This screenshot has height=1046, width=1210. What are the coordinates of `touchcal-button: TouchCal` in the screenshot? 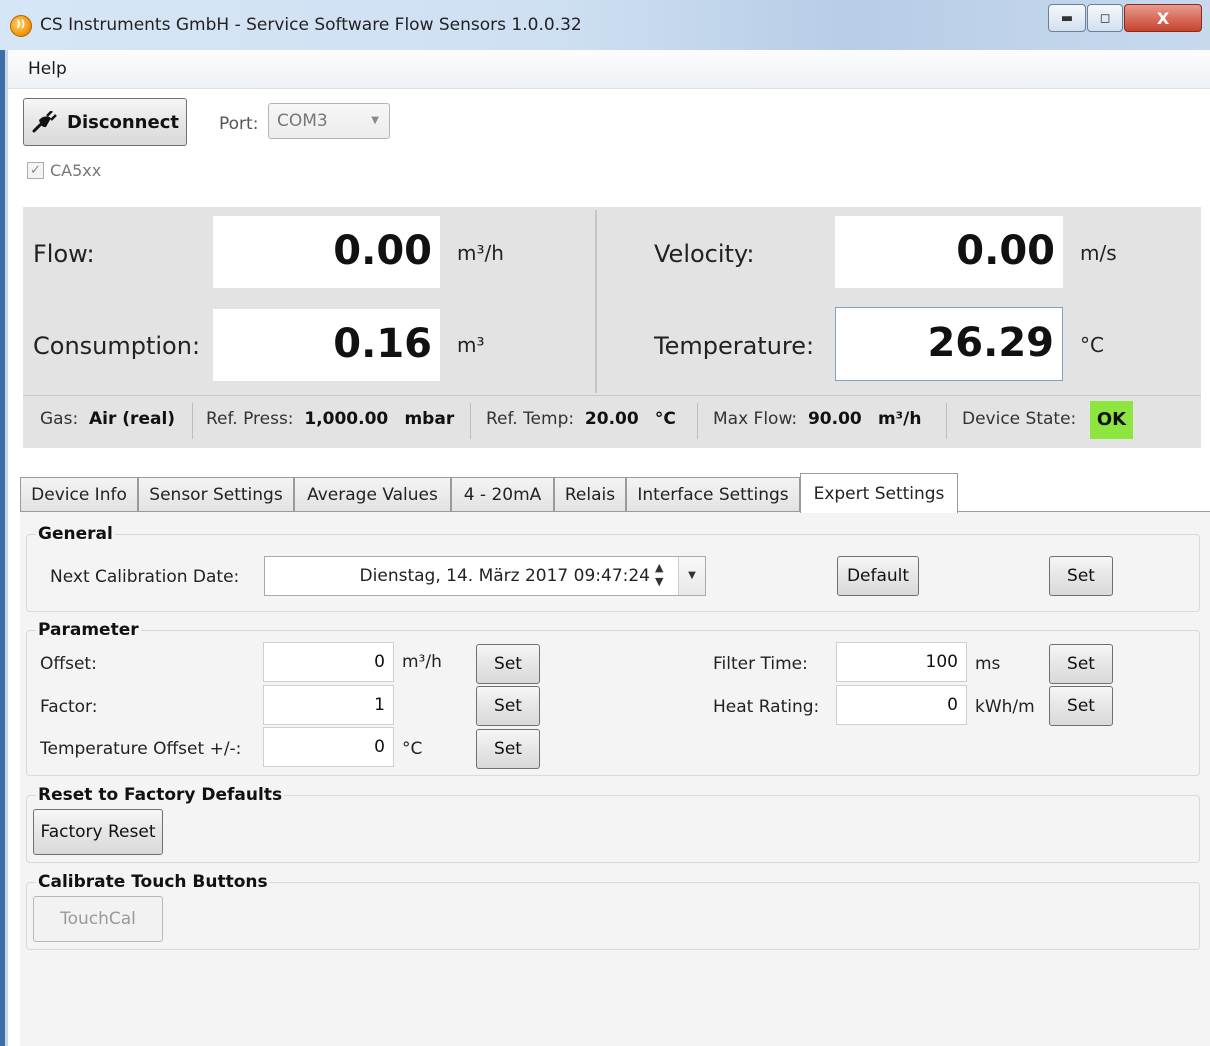 It's located at (98, 919).